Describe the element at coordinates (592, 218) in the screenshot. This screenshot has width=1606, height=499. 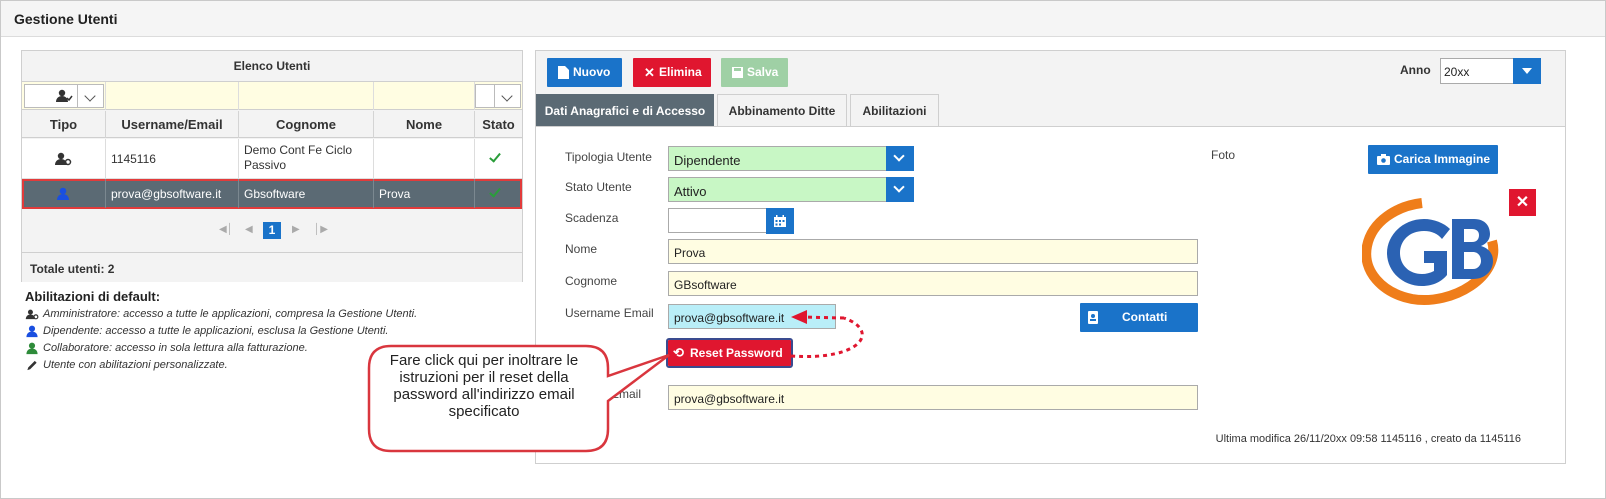
I see `scadenza-label: Scadenza` at that location.